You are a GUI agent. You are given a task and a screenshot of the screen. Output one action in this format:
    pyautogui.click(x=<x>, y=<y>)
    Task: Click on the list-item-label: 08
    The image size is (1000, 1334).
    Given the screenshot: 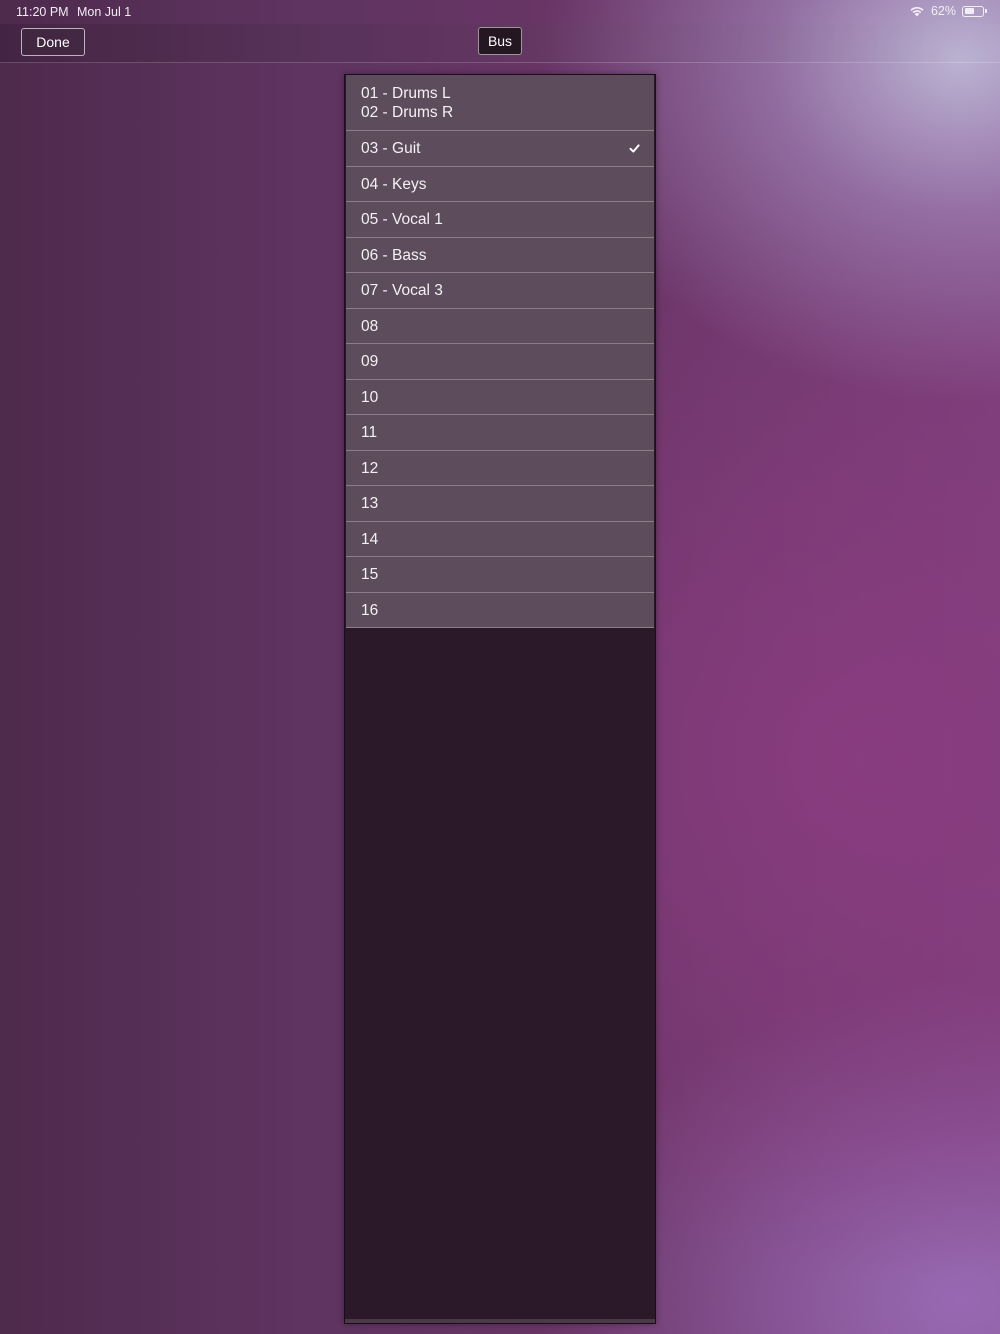 What is the action you would take?
    pyautogui.click(x=370, y=326)
    